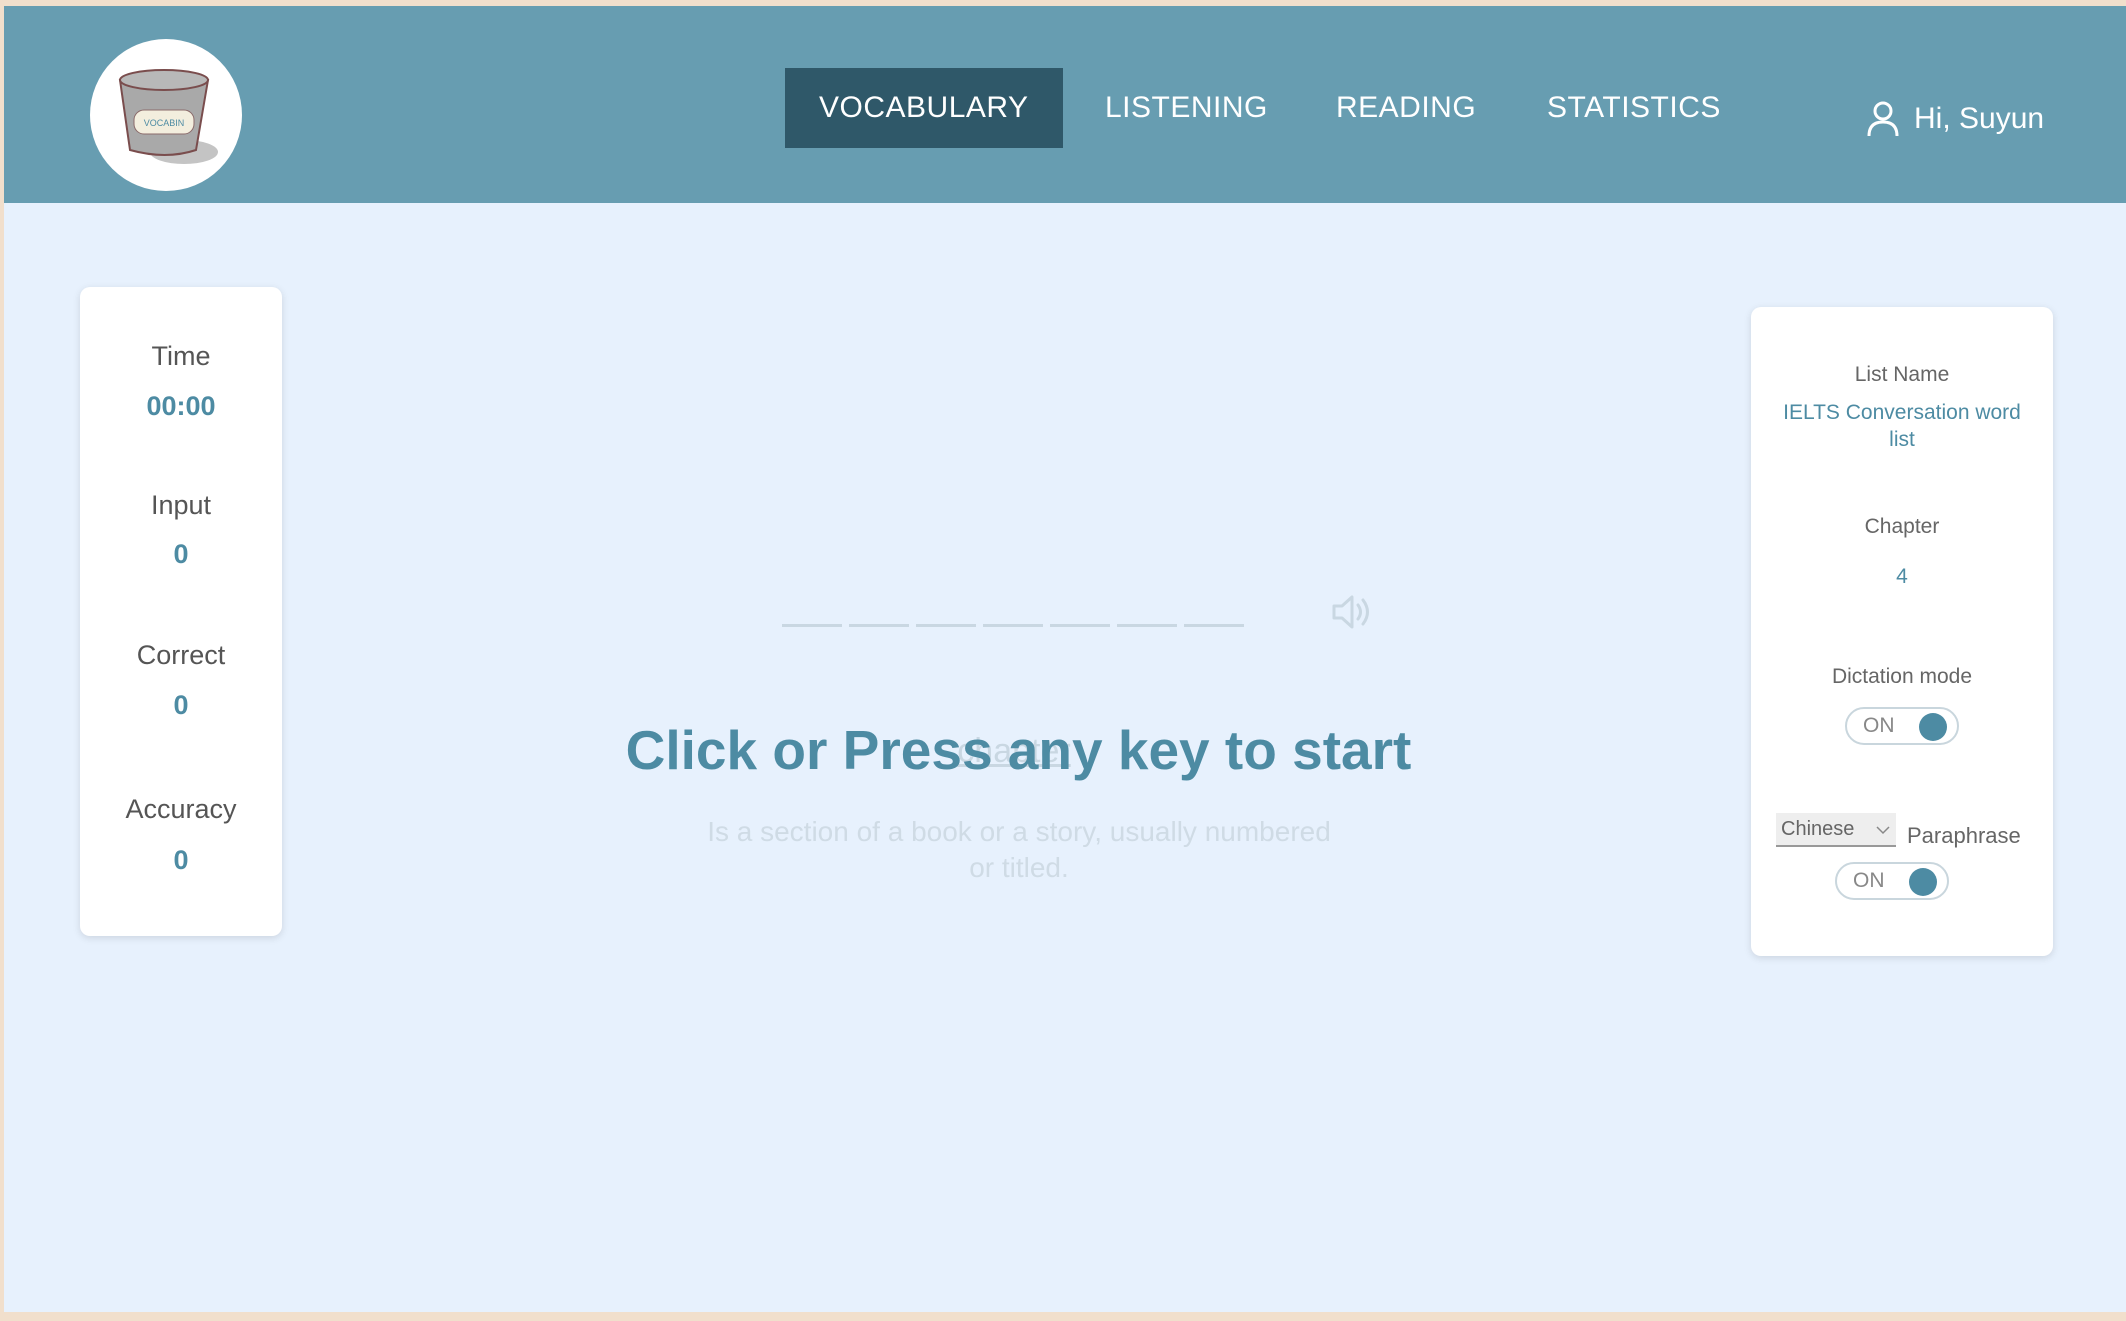  What do you see at coordinates (1879, 725) in the screenshot?
I see `dictation-toggle-state: ON` at bounding box center [1879, 725].